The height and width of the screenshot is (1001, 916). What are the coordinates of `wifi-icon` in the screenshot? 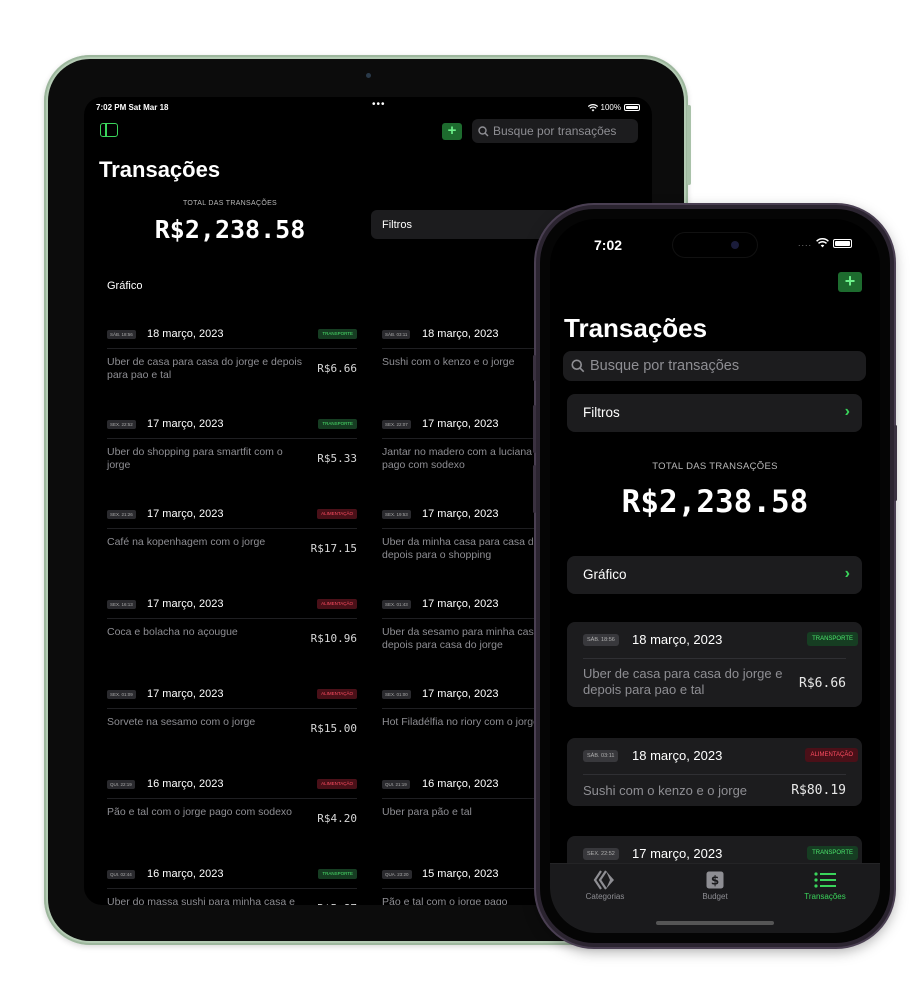 It's located at (592, 107).